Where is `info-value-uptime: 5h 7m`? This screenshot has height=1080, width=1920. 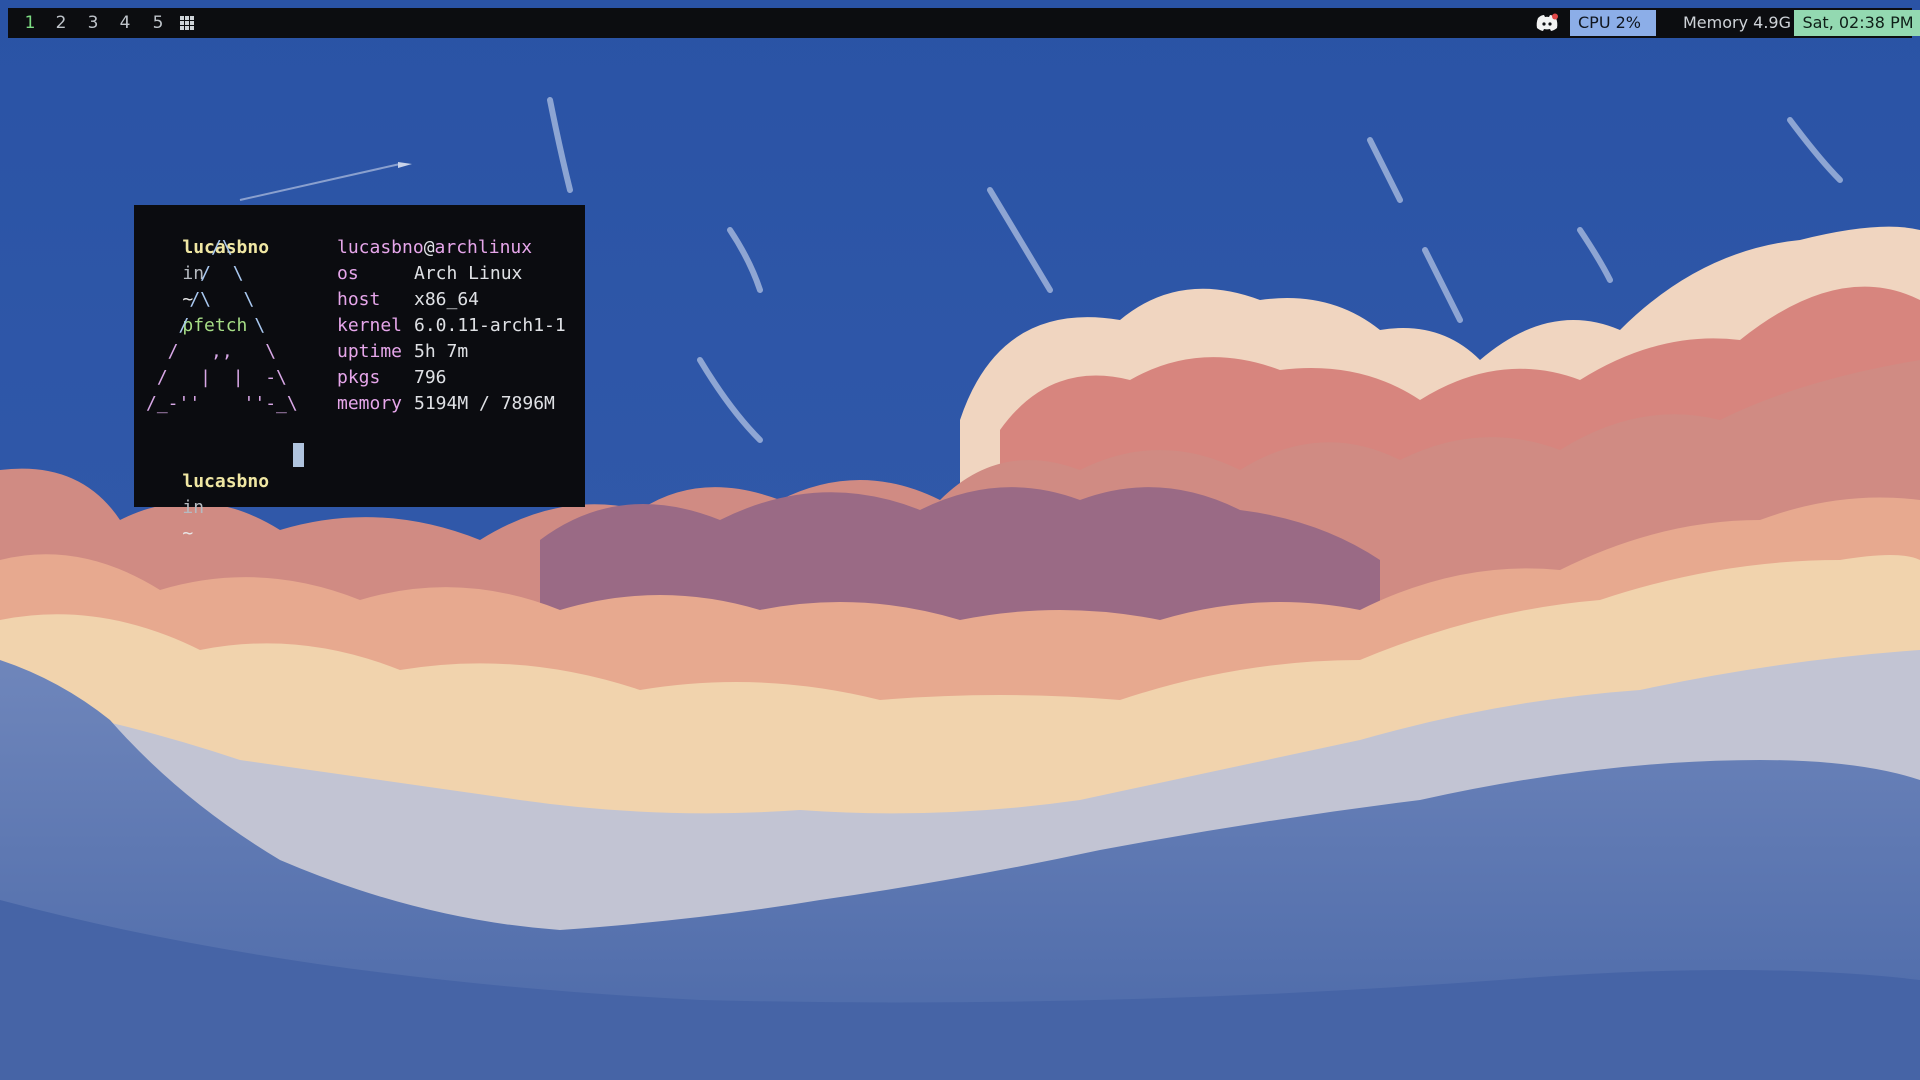 info-value-uptime: 5h 7m is located at coordinates (441, 351).